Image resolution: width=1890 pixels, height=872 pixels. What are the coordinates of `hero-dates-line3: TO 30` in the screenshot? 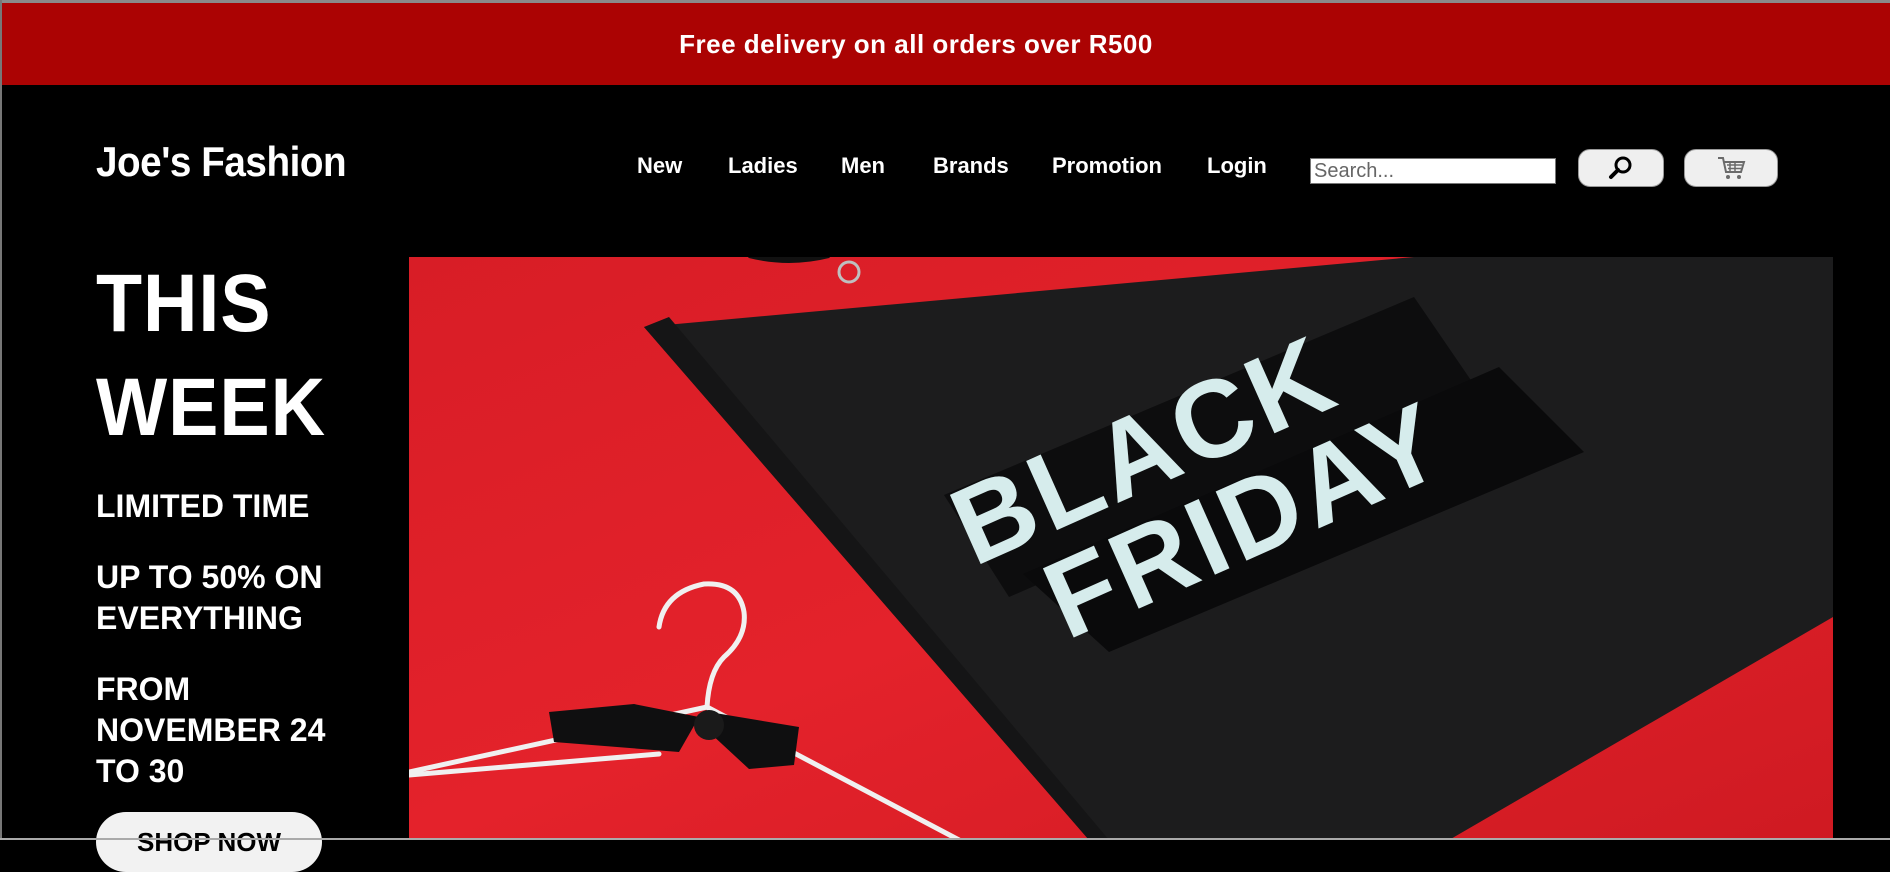 It's located at (140, 771).